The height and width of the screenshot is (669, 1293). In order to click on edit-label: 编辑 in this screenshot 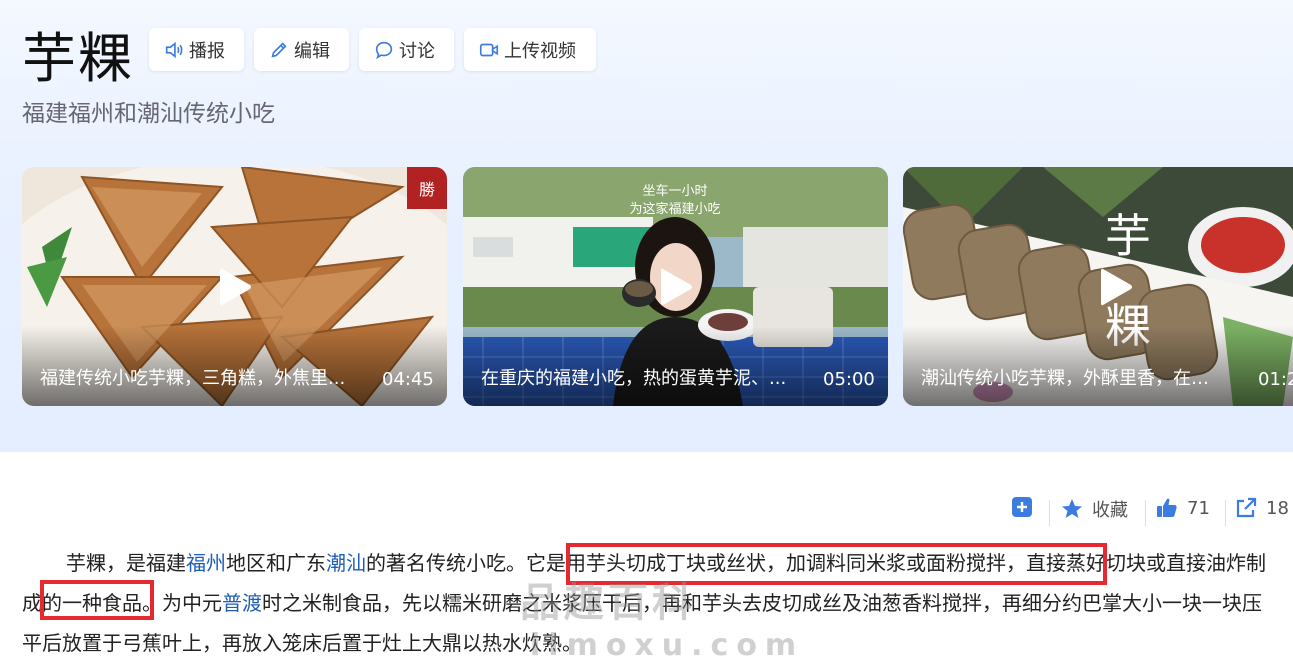, I will do `click(312, 51)`.